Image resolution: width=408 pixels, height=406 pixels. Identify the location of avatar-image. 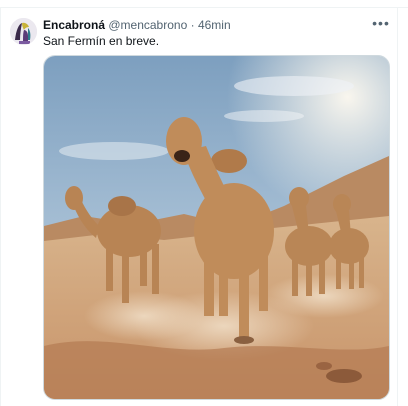
(23, 31).